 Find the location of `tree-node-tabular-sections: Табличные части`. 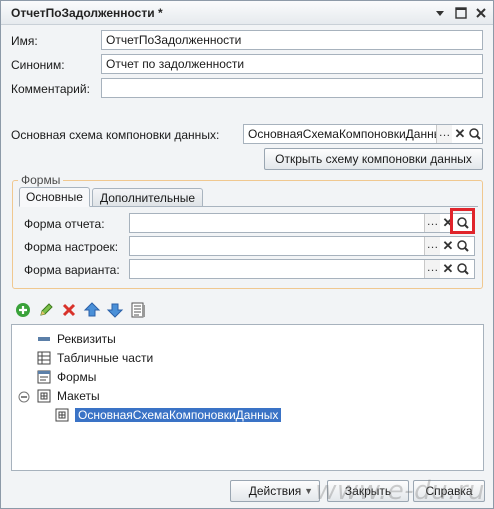

tree-node-tabular-sections: Табличные части is located at coordinates (95, 358).